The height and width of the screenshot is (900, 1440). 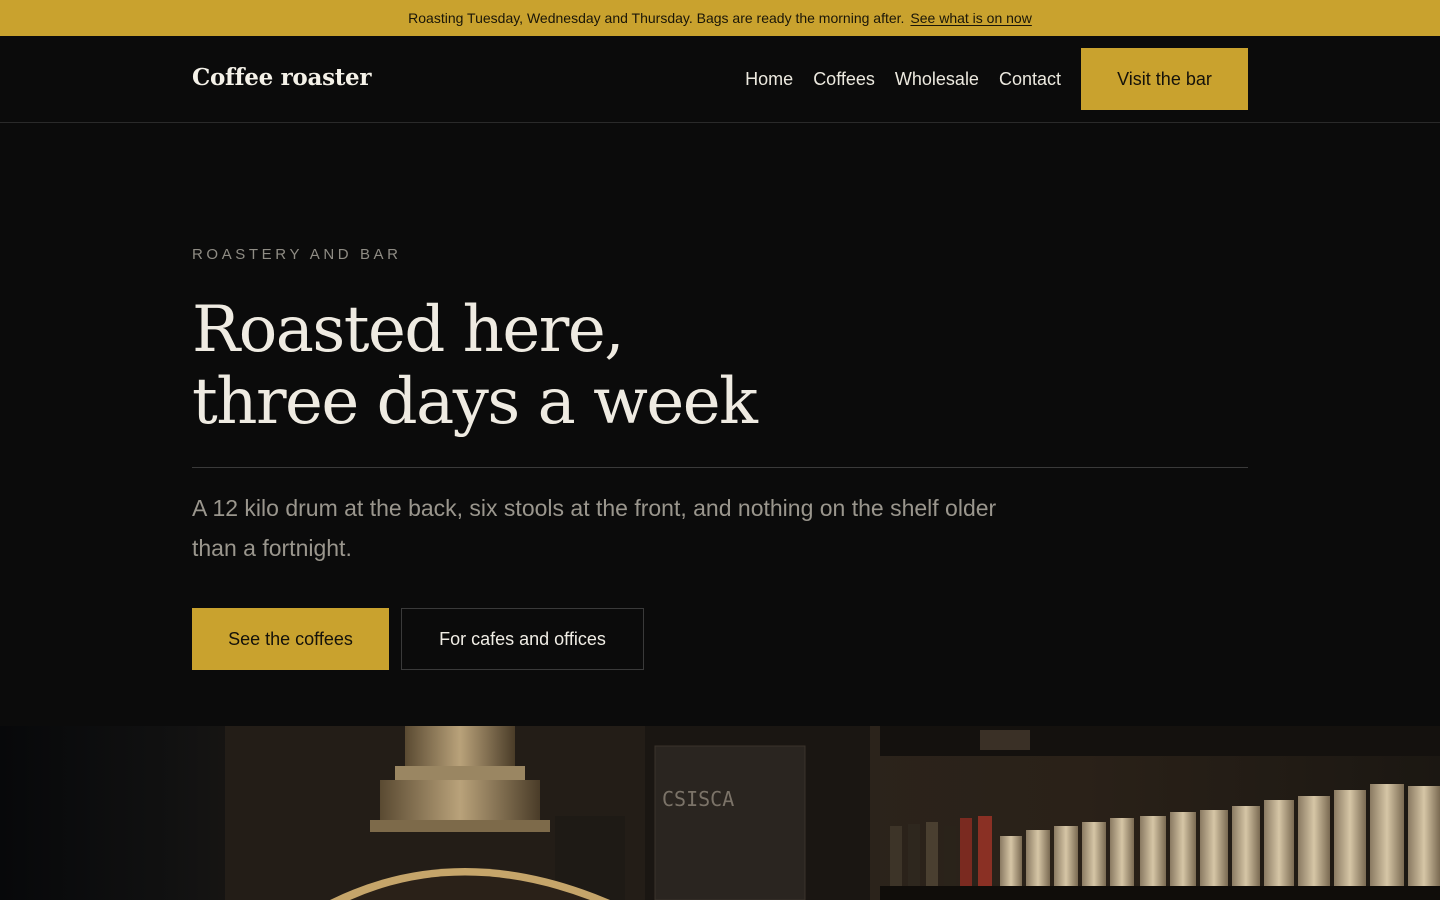 What do you see at coordinates (937, 79) in the screenshot?
I see `nav-wholesale: Wholesale` at bounding box center [937, 79].